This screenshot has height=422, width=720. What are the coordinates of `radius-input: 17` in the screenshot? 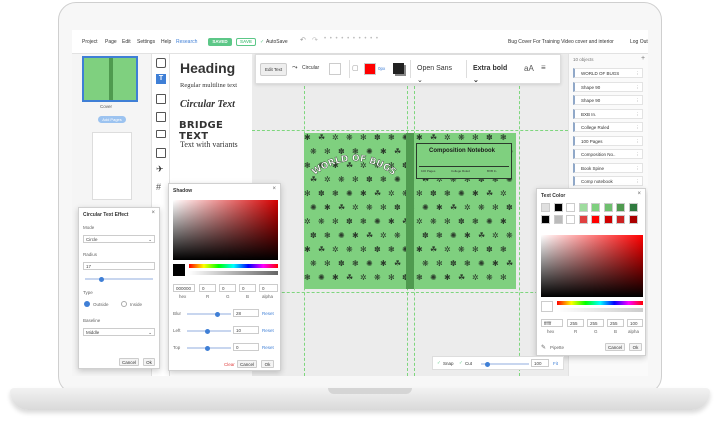 It's located at (119, 266).